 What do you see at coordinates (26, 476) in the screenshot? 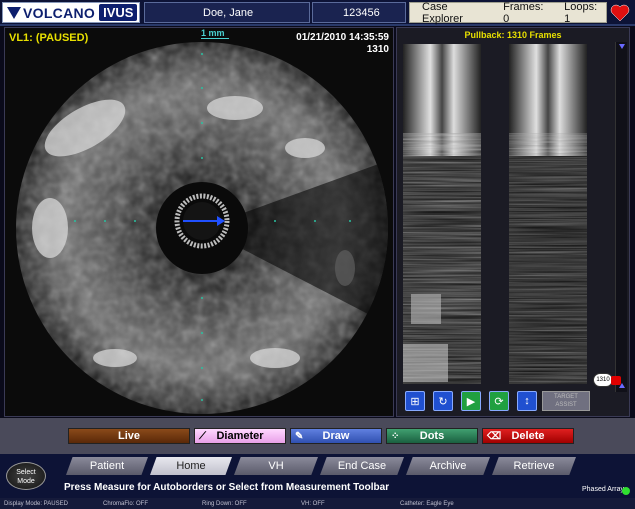
I see `select-mode-button: Select Mode` at bounding box center [26, 476].